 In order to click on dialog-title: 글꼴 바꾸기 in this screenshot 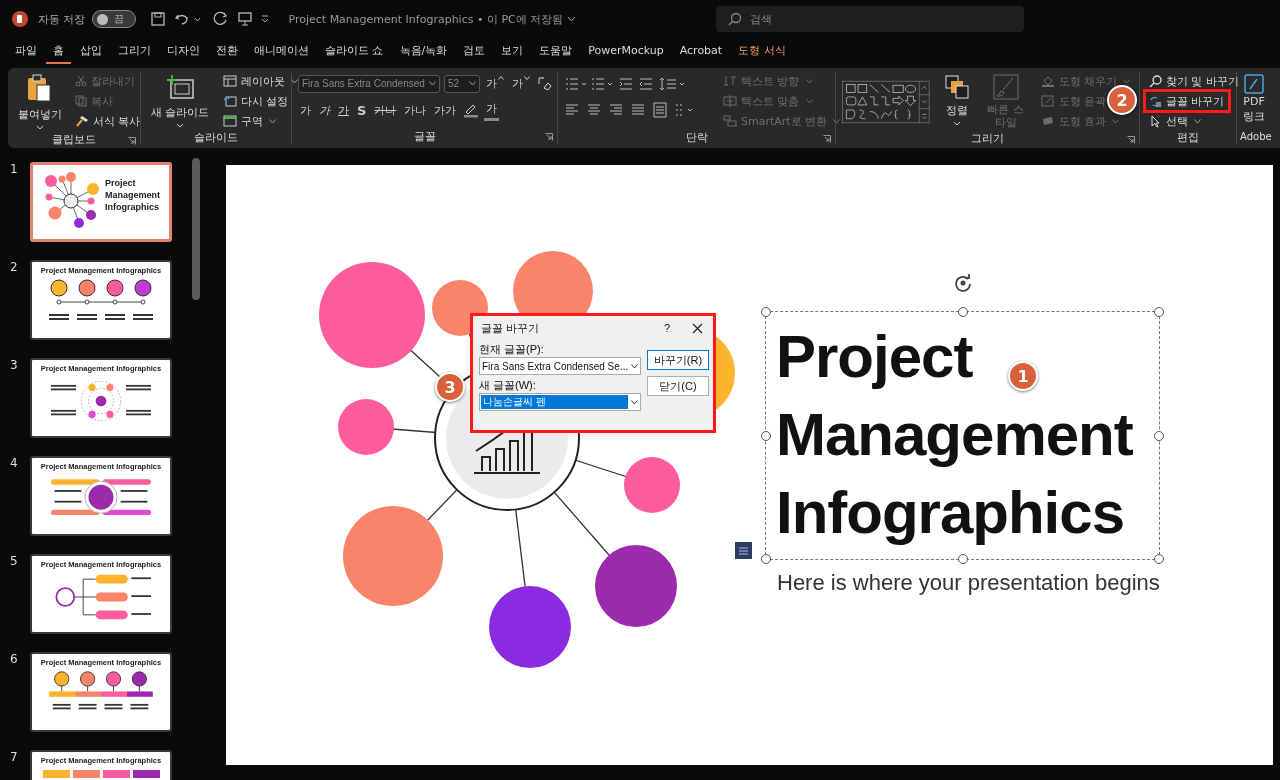, I will do `click(511, 328)`.